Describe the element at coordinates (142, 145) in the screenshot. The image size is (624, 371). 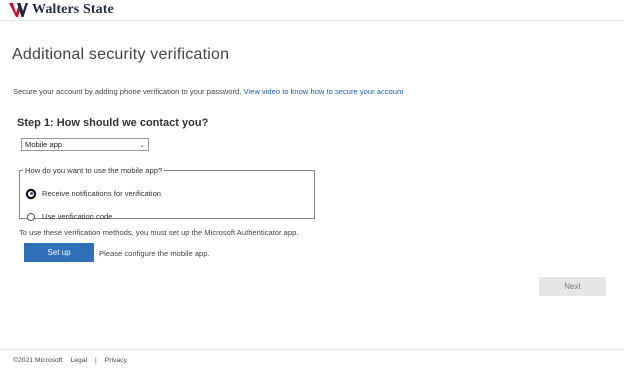
I see `chevron-down-icon: ⌄` at that location.